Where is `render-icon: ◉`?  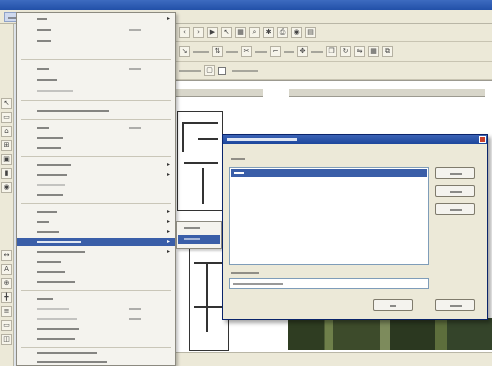 render-icon: ◉ is located at coordinates (296, 32).